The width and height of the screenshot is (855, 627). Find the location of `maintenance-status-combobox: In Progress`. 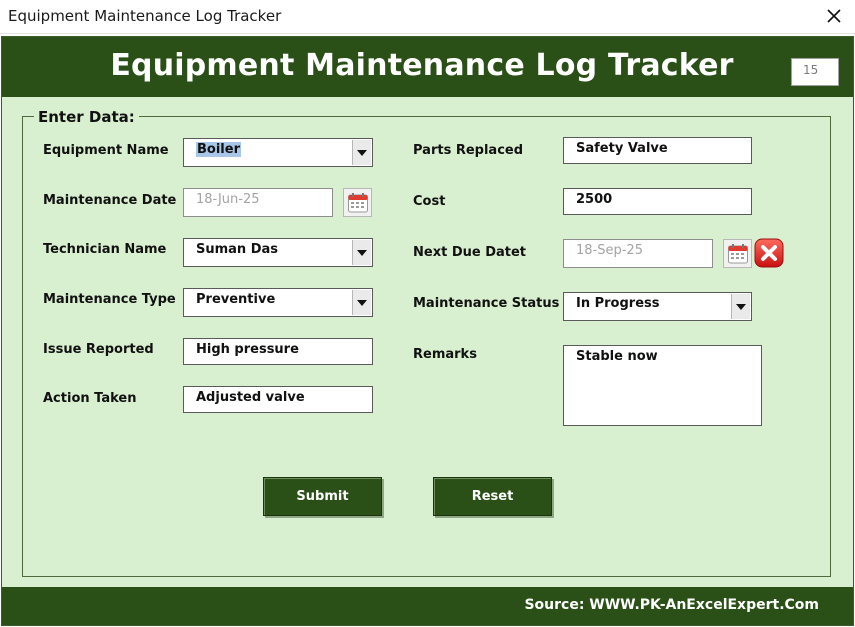

maintenance-status-combobox: In Progress is located at coordinates (657, 306).